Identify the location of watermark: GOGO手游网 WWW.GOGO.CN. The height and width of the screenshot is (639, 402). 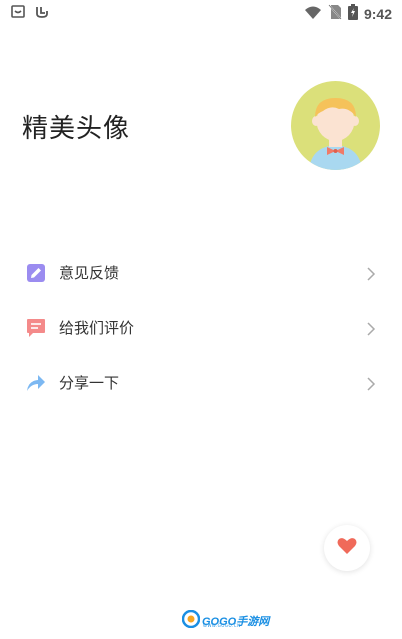
(225, 620).